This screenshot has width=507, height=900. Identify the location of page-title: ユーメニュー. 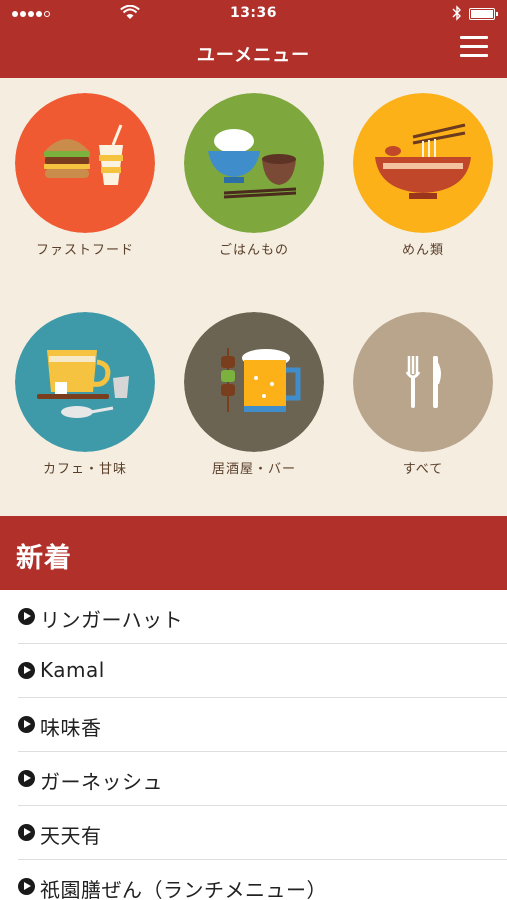
(253, 55).